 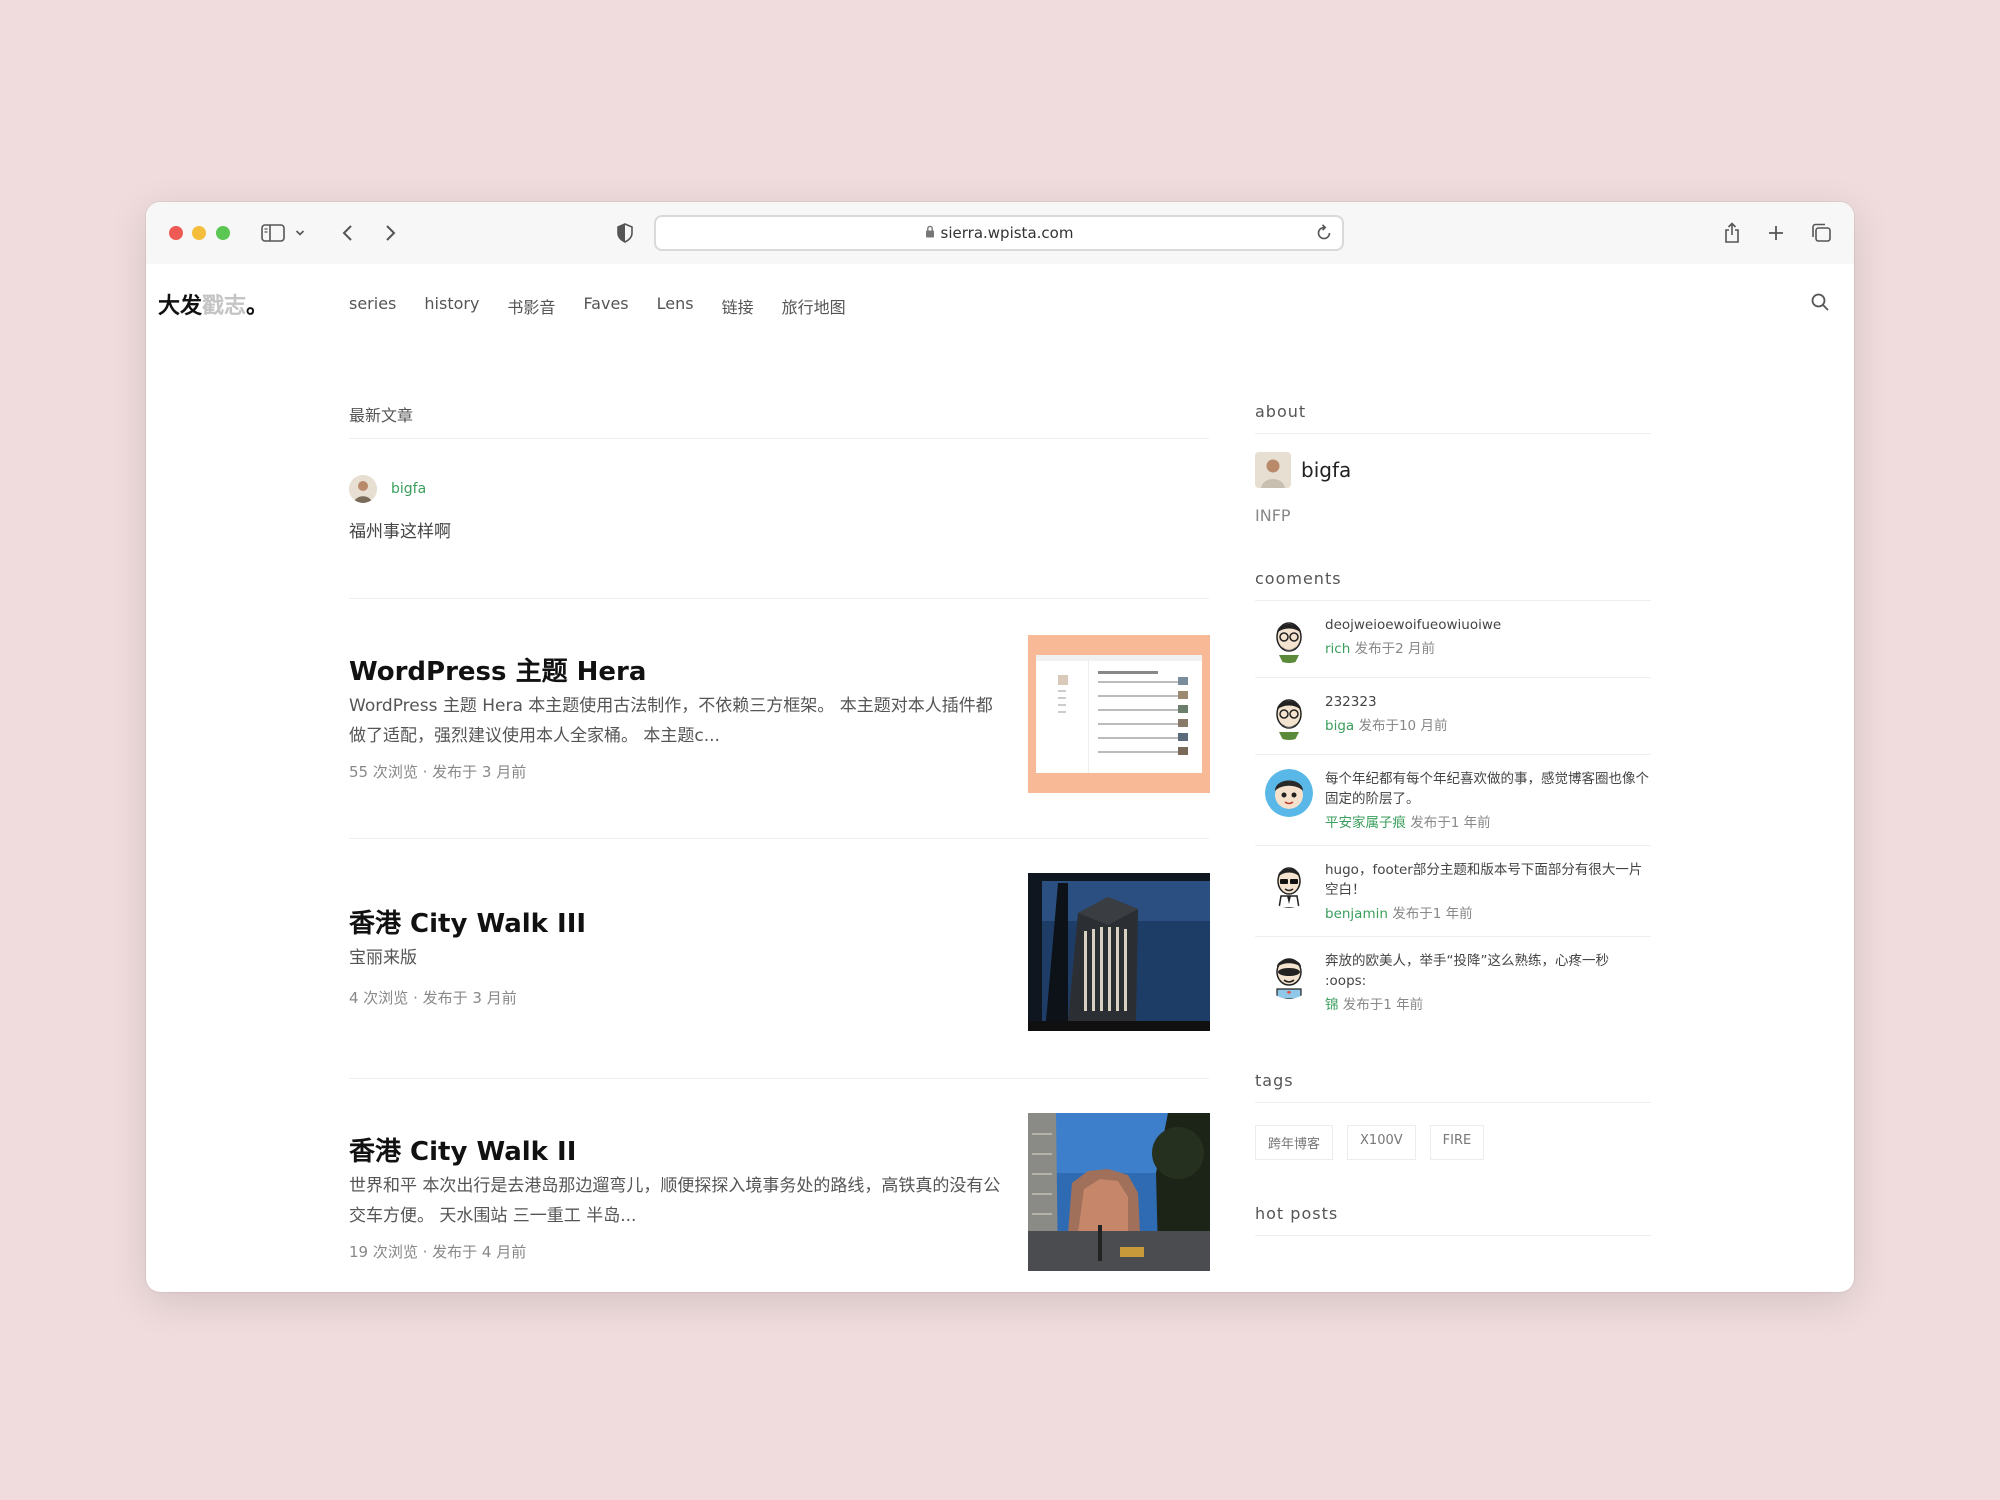 I want to click on comment-item: deojweioewoifueowiuoiwe rich 发布于2 月前, so click(x=1453, y=639).